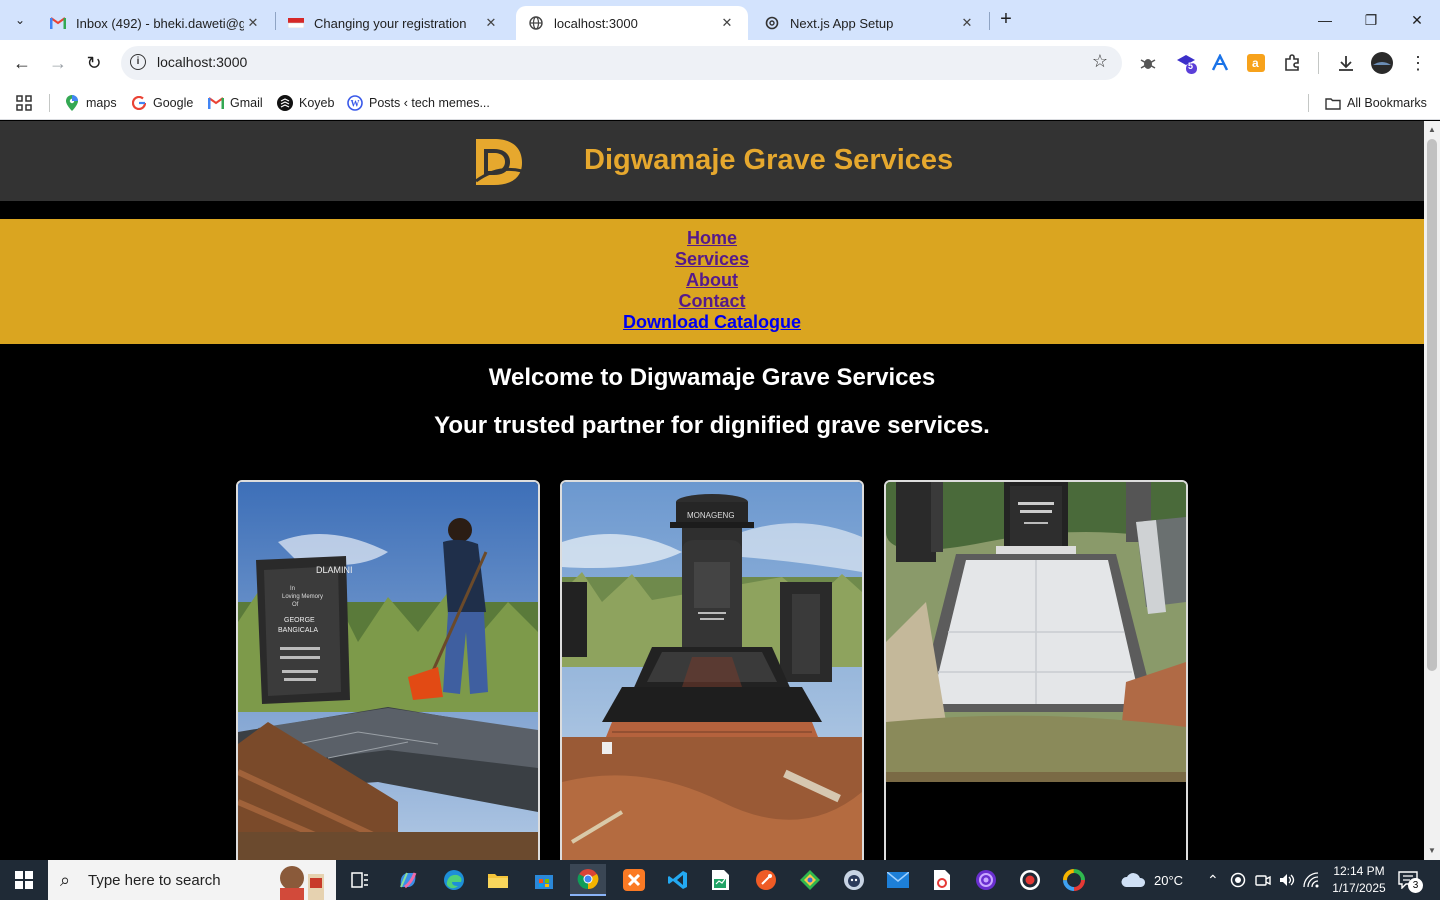 The width and height of the screenshot is (1440, 900). Describe the element at coordinates (712, 238) in the screenshot. I see `nav-home-link: Home` at that location.